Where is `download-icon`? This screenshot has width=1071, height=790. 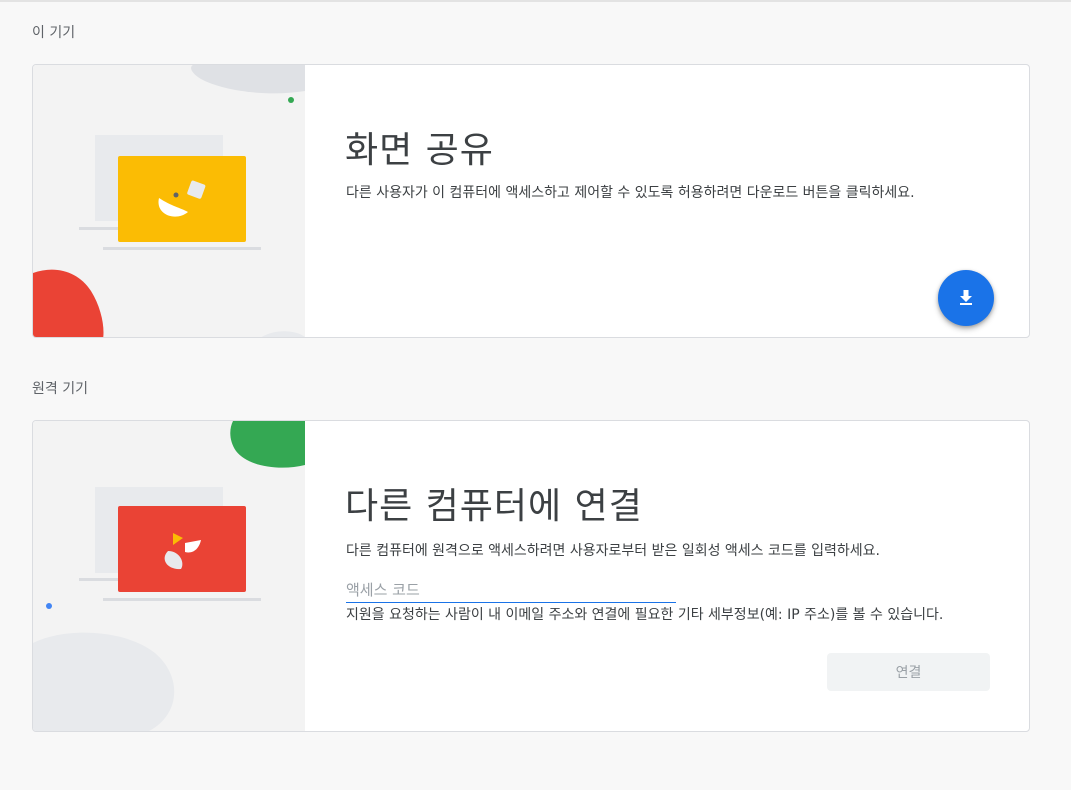 download-icon is located at coordinates (966, 298).